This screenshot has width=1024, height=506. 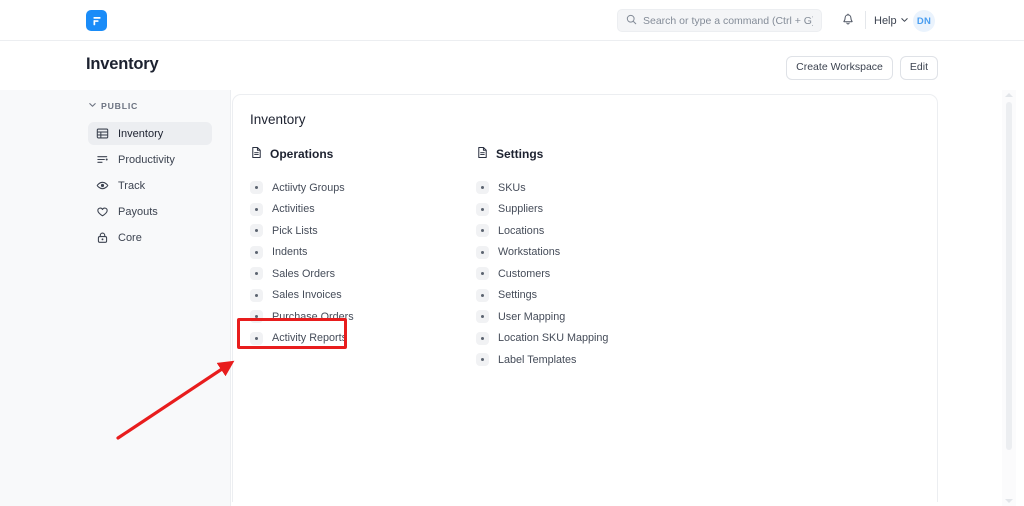 I want to click on lock-icon, so click(x=102, y=237).